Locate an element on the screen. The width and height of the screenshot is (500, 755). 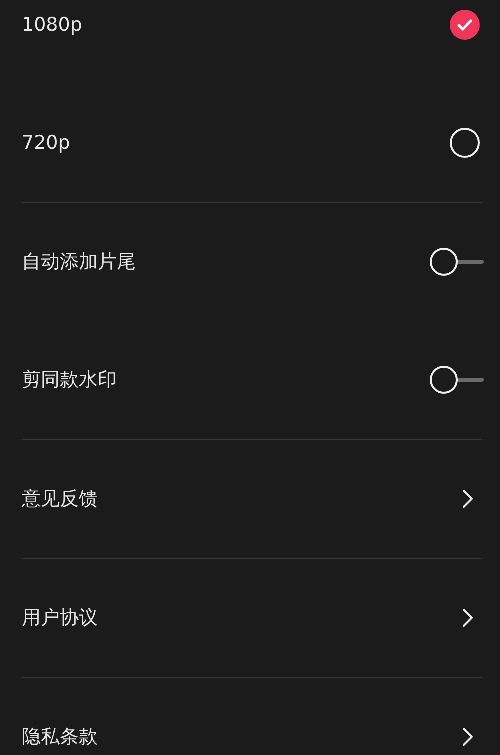
selected-check-icon is located at coordinates (465, 25).